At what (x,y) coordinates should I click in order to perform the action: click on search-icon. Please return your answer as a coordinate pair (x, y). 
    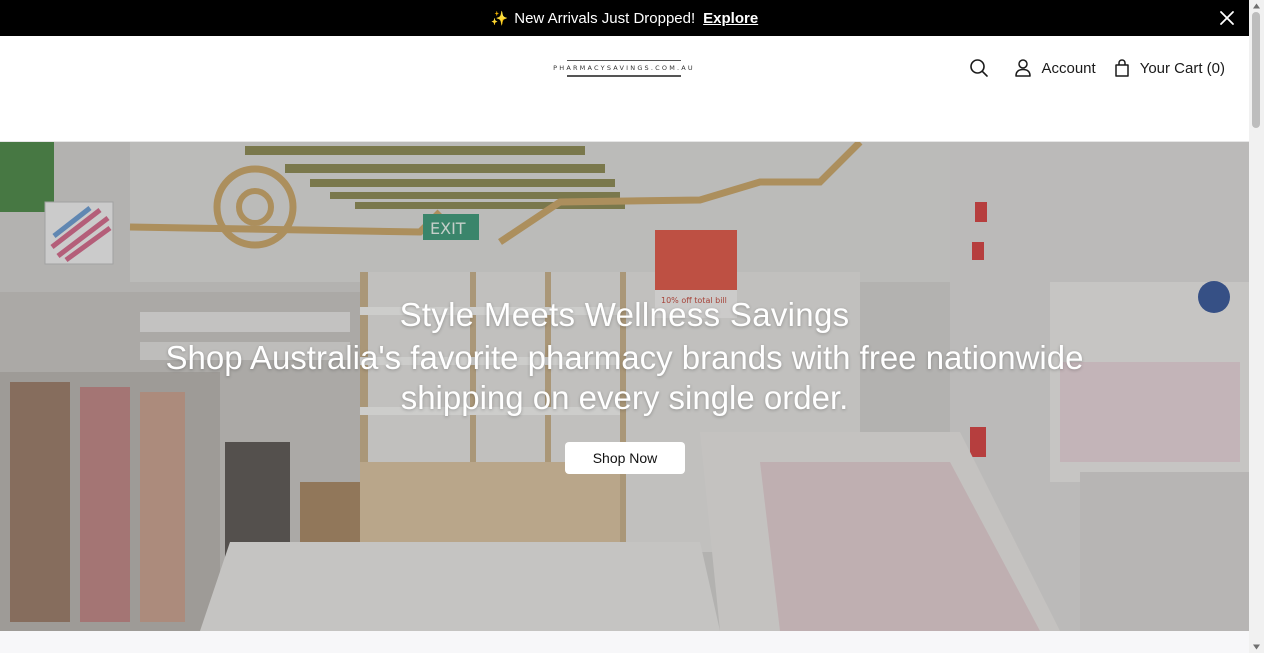
    Looking at the image, I should click on (979, 68).